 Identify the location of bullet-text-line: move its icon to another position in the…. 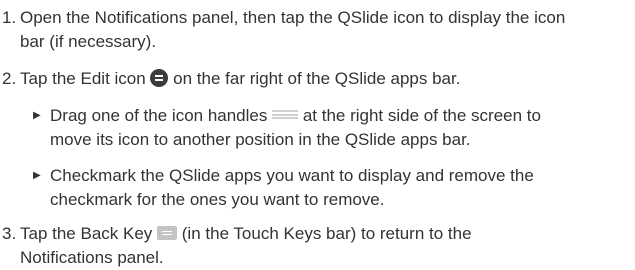
(260, 139).